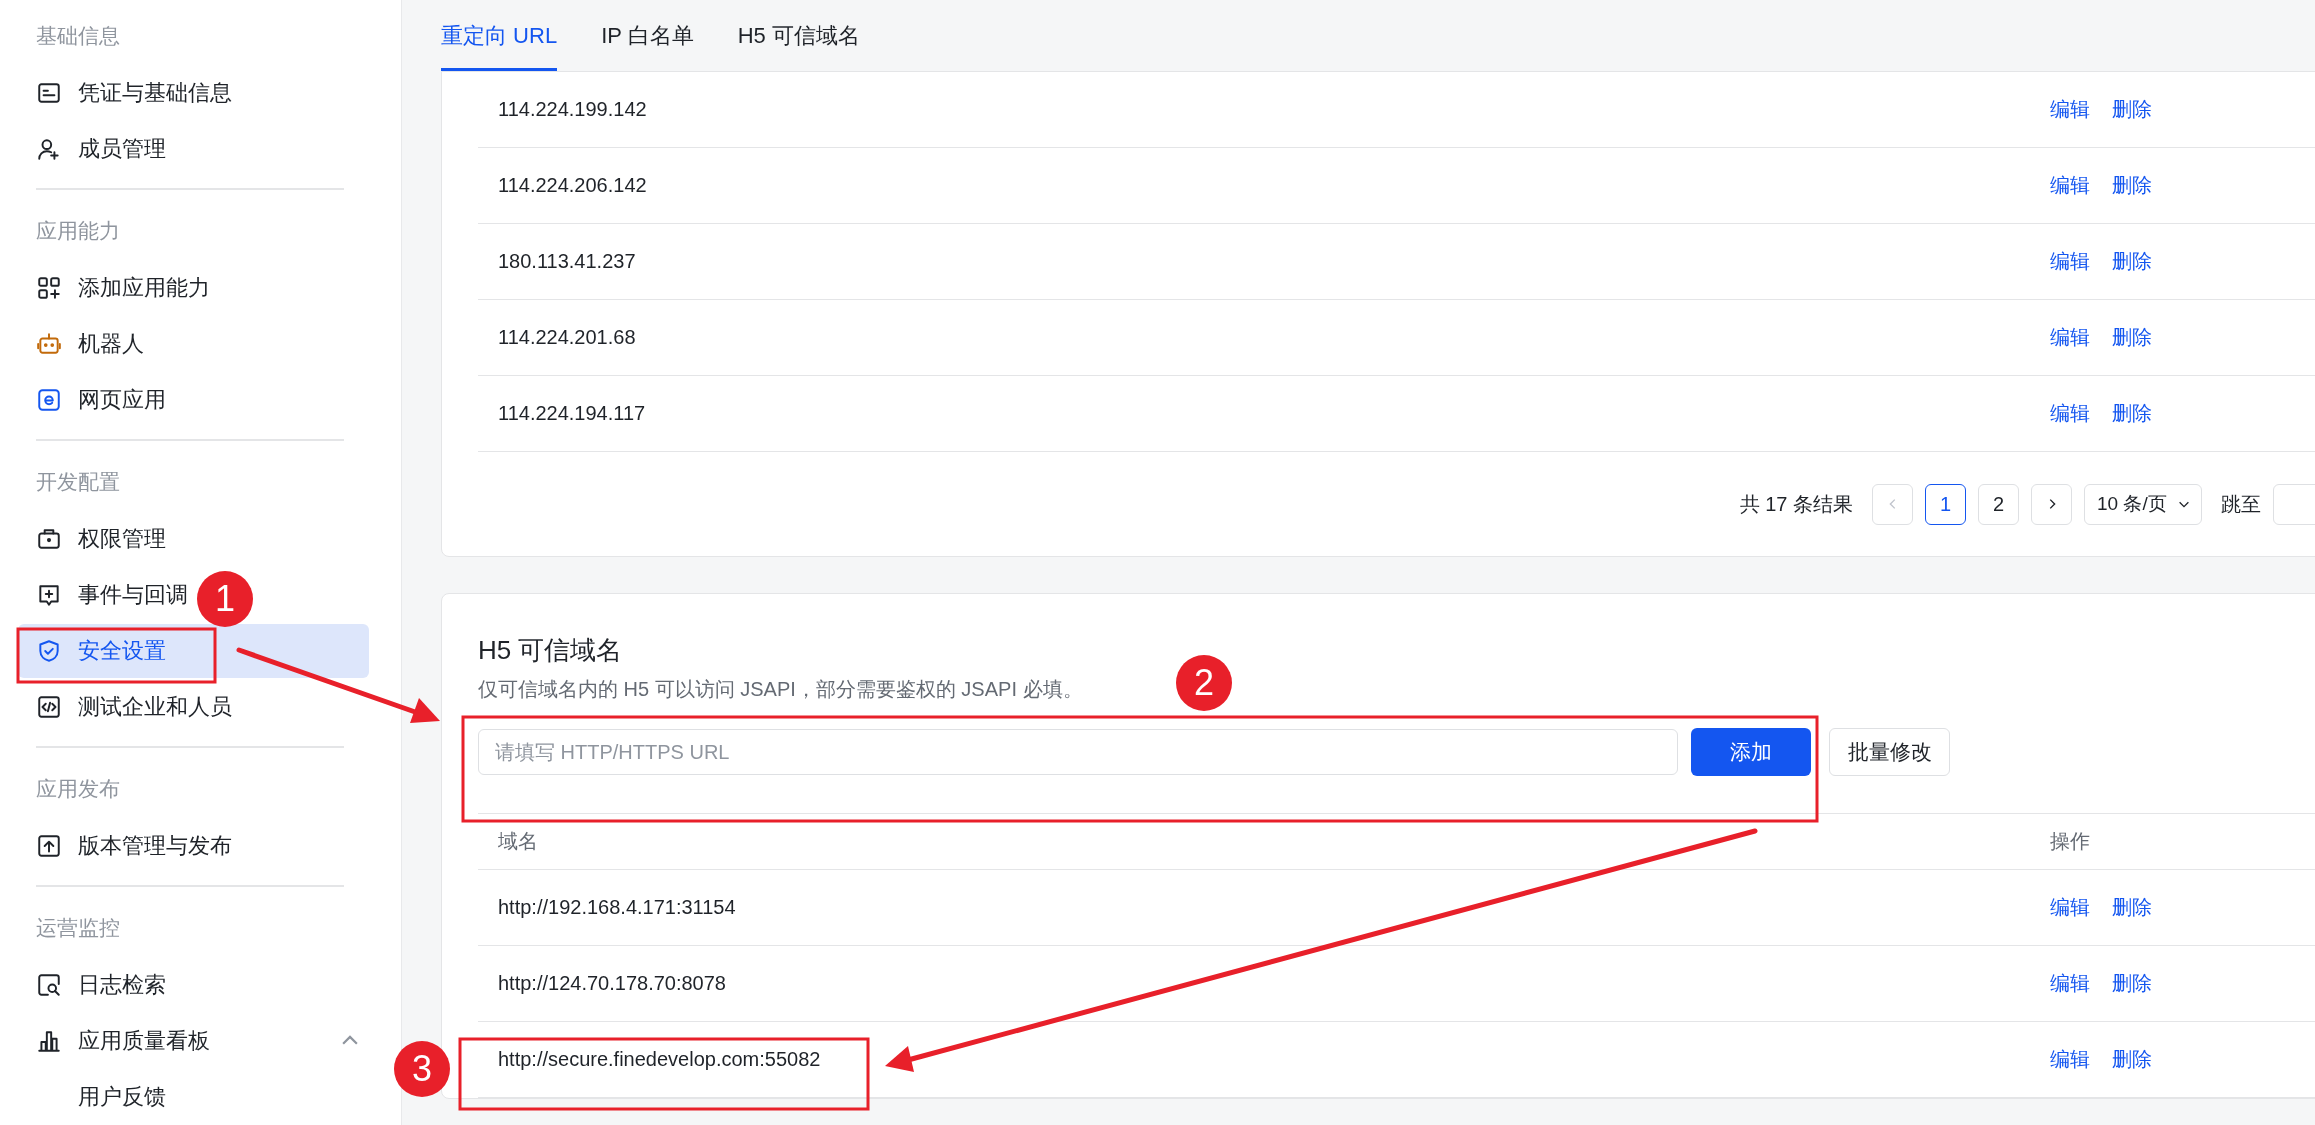  What do you see at coordinates (49, 149) in the screenshot?
I see `add-user-icon` at bounding box center [49, 149].